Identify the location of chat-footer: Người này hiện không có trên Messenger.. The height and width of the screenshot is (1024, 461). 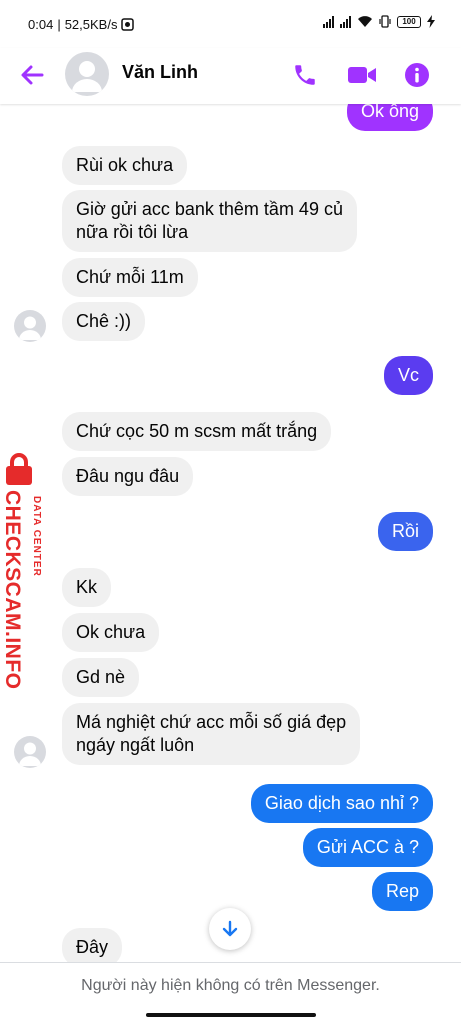
(230, 993).